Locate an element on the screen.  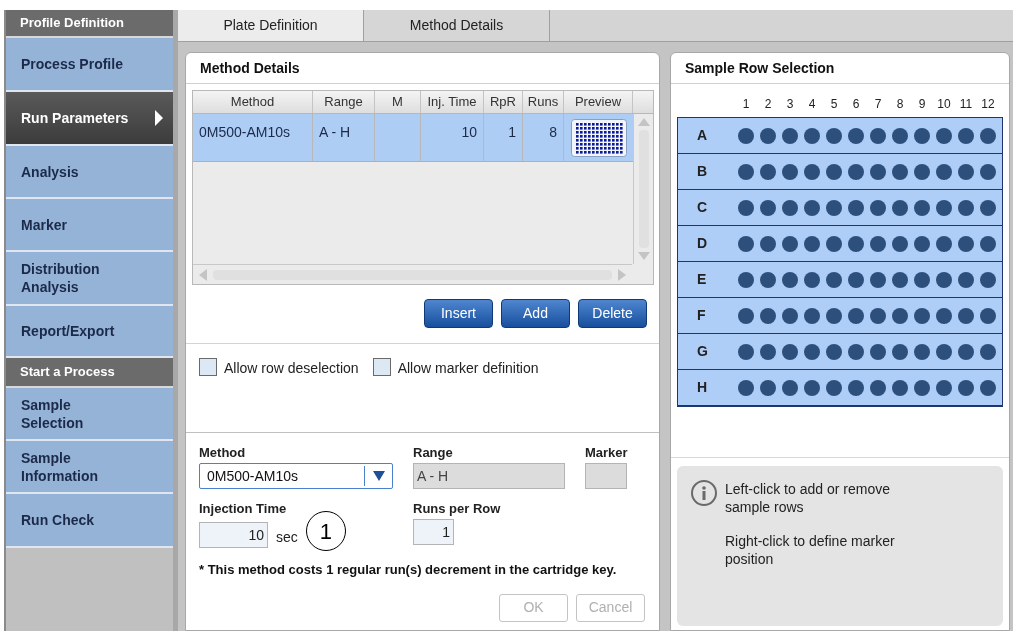
checkbox: Allow marker definition is located at coordinates (455, 368).